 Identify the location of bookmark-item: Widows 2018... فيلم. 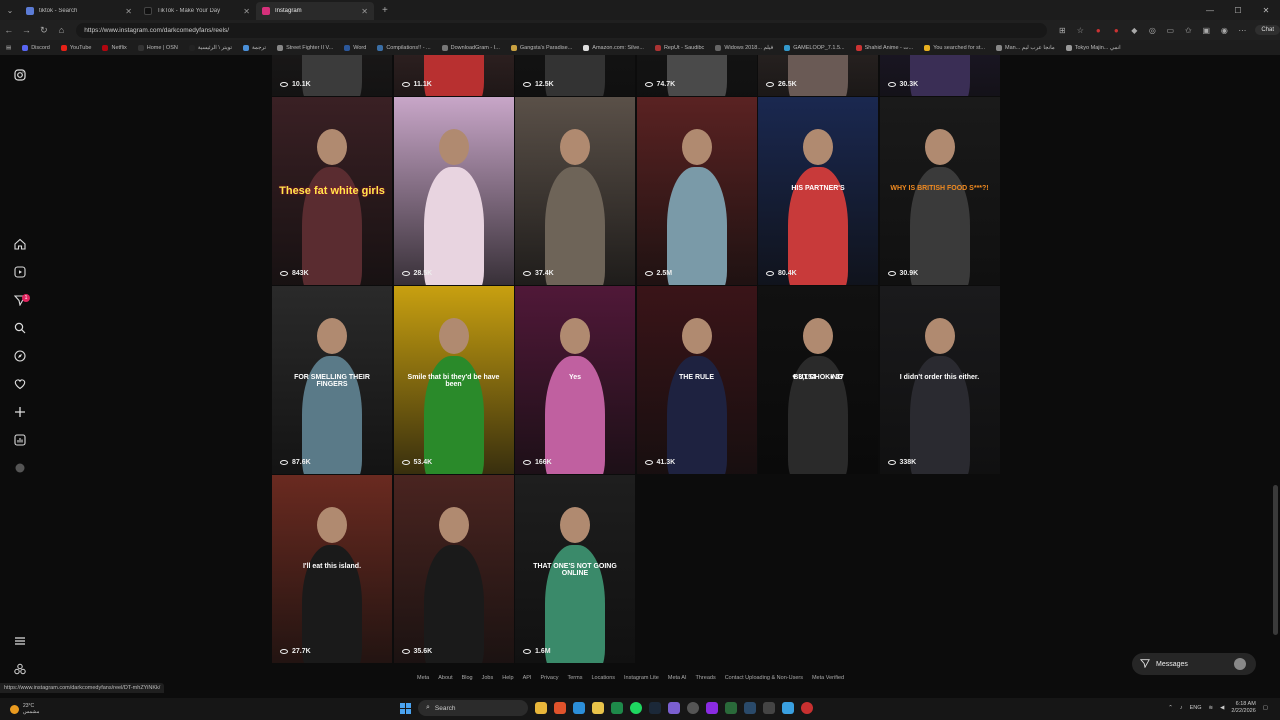
(744, 47).